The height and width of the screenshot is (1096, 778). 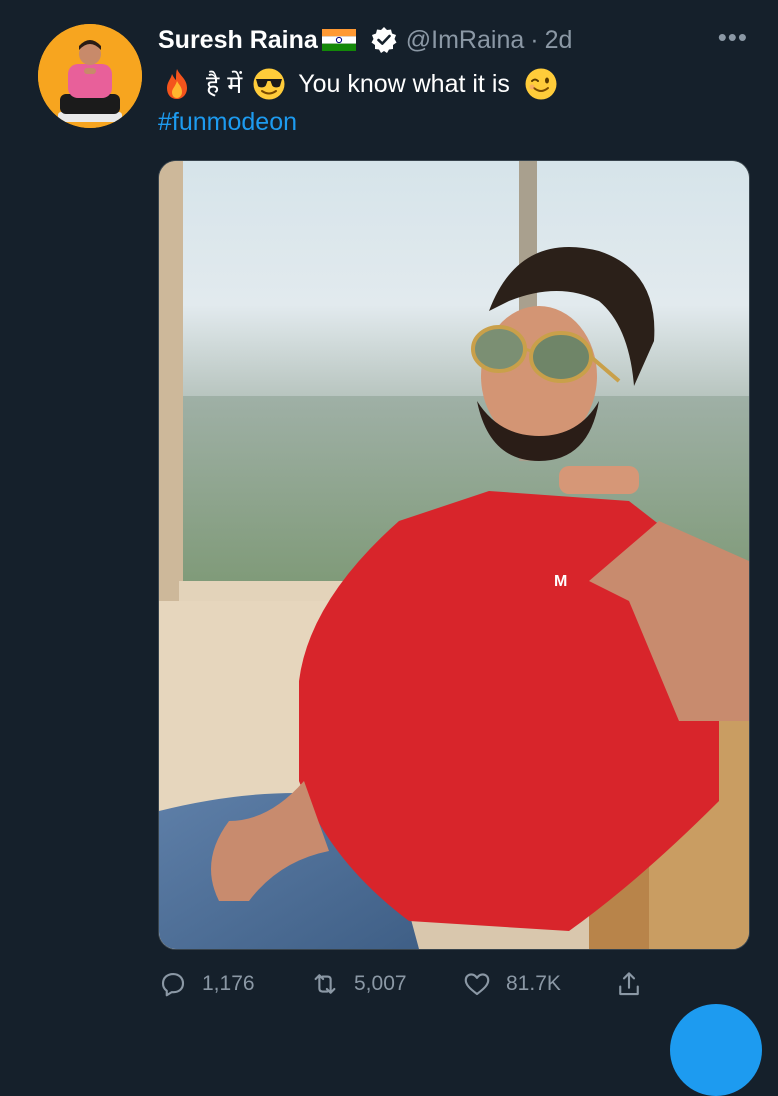 I want to click on sunglasses-emoji-icon, so click(x=269, y=84).